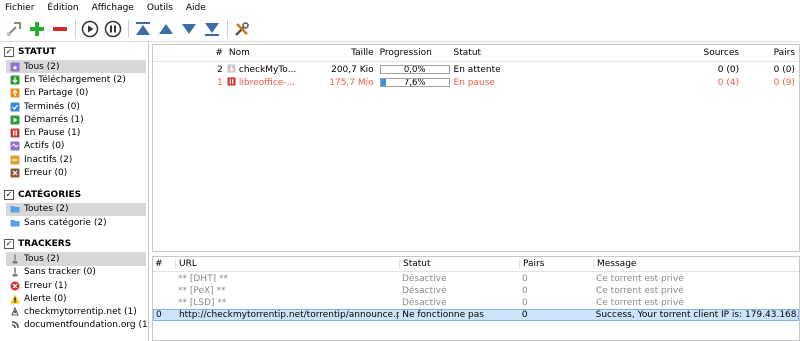 This screenshot has width=800, height=341. Describe the element at coordinates (60, 29) in the screenshot. I see `delete-icon` at that location.